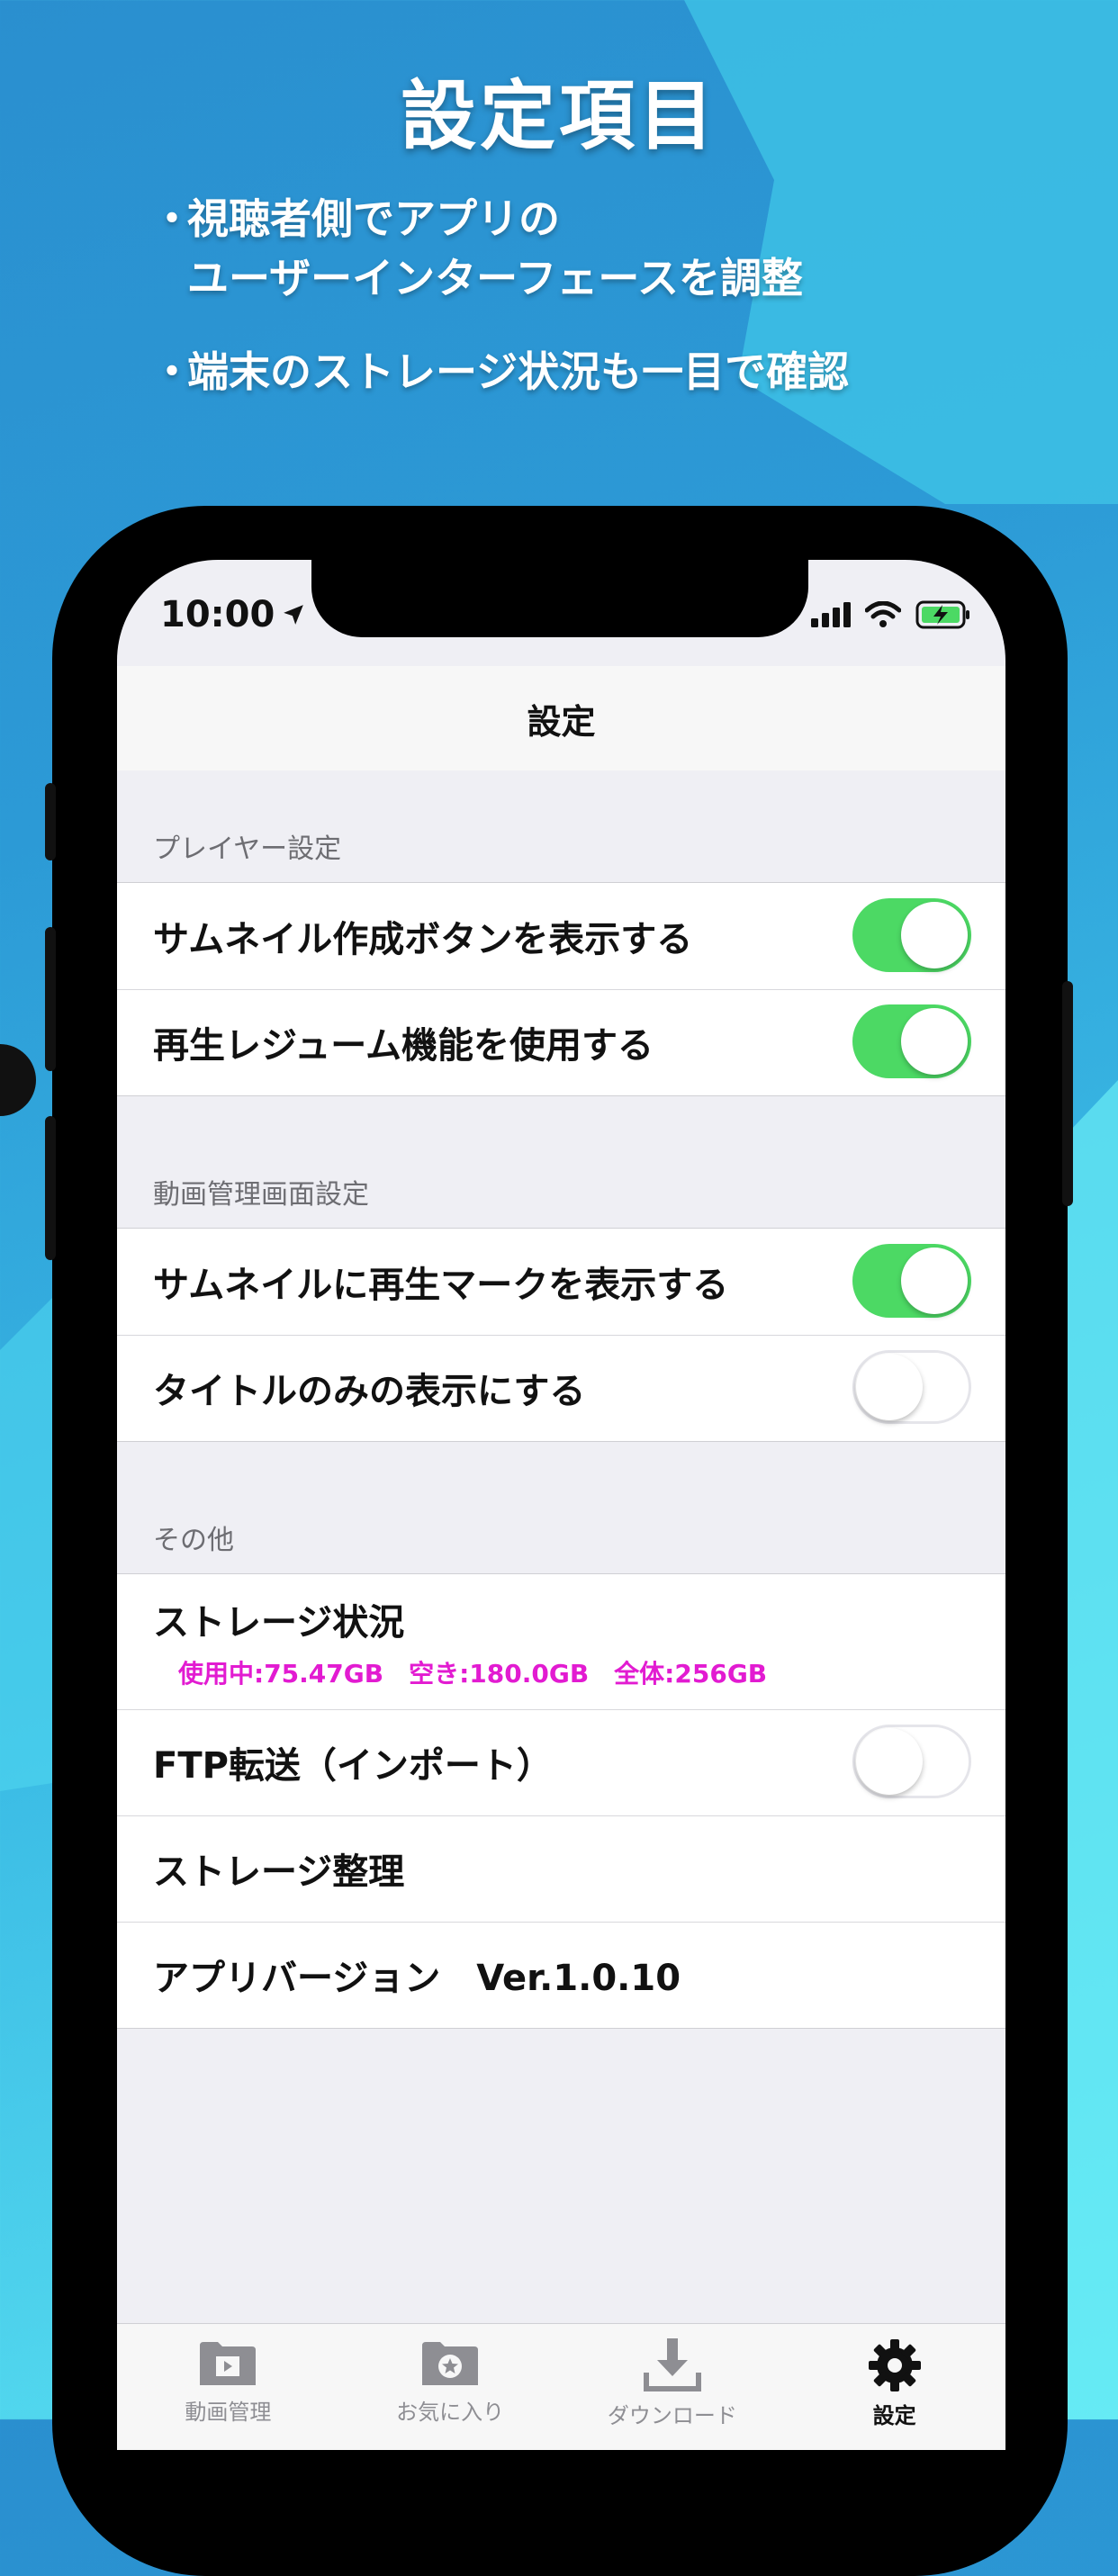  What do you see at coordinates (450, 2363) in the screenshot?
I see `star-folder-icon` at bounding box center [450, 2363].